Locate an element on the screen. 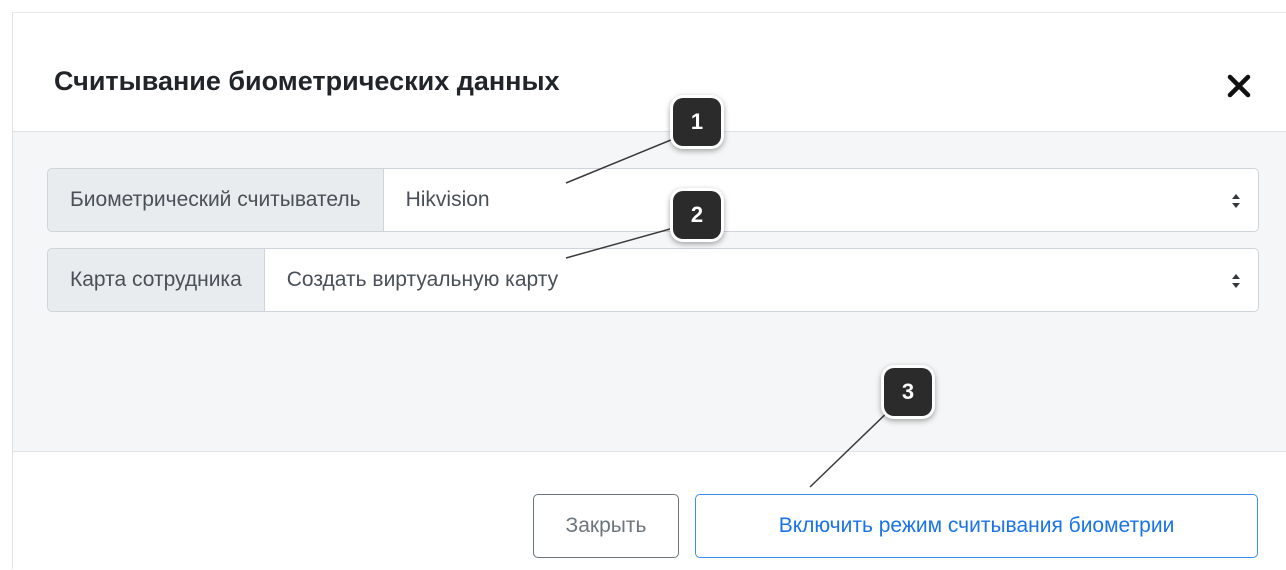 The image size is (1286, 570). reader-input-group: Биометрический считыватель Hikvision is located at coordinates (653, 200).